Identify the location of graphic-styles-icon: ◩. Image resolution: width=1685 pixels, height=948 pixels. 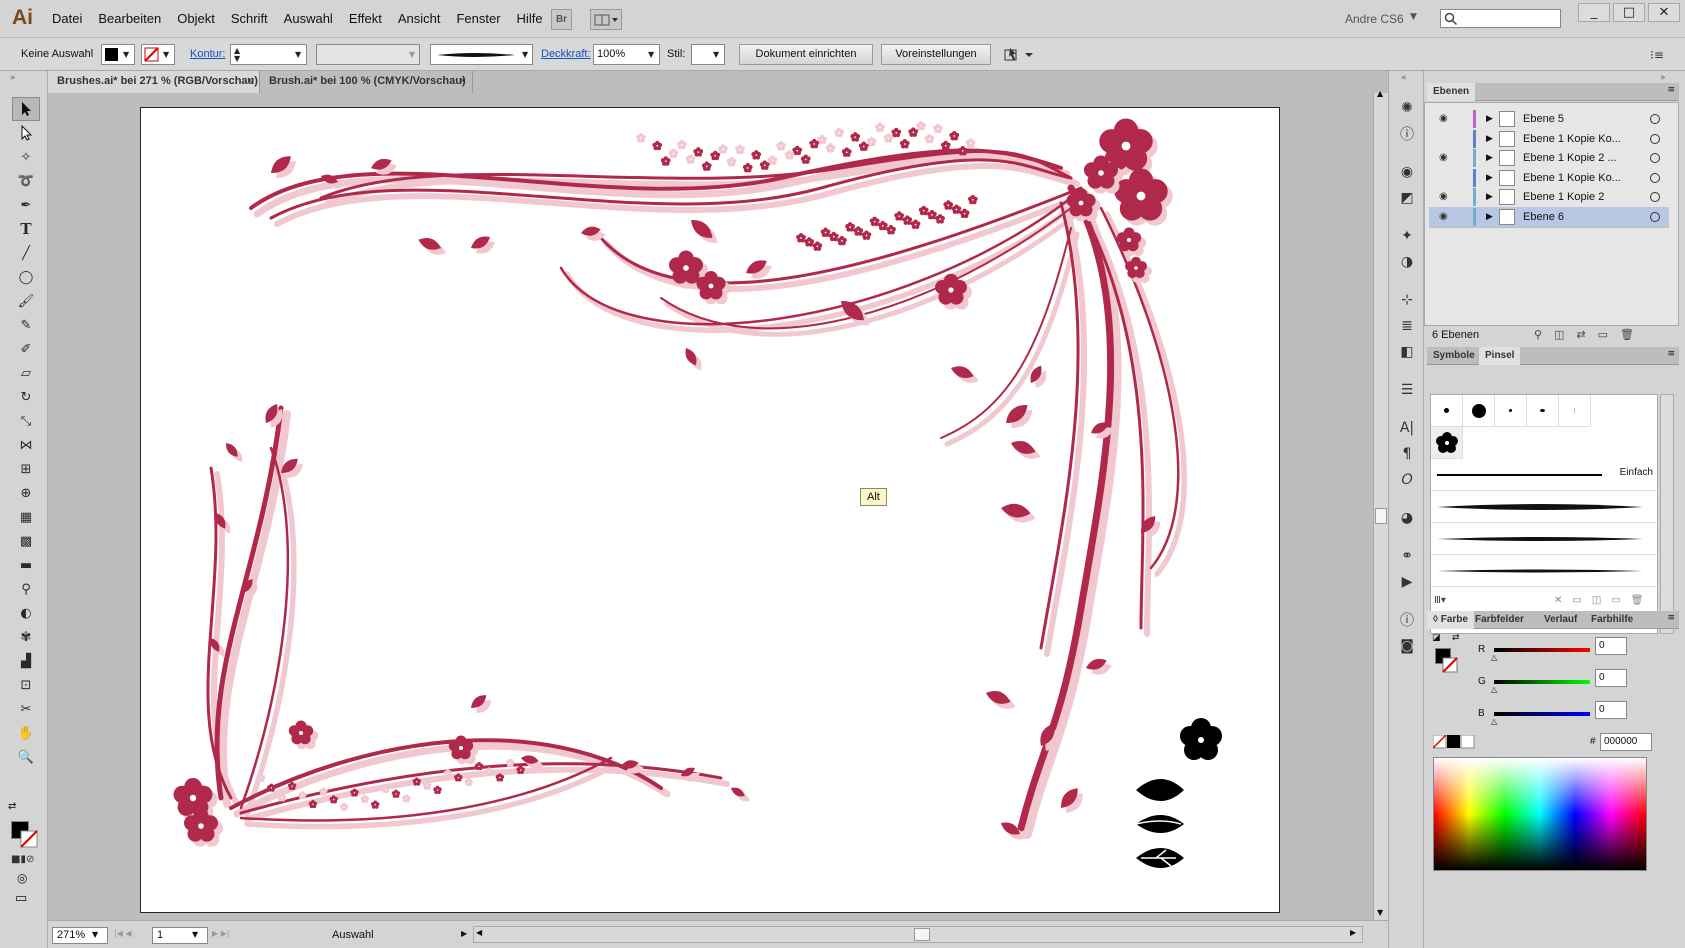
(1407, 198).